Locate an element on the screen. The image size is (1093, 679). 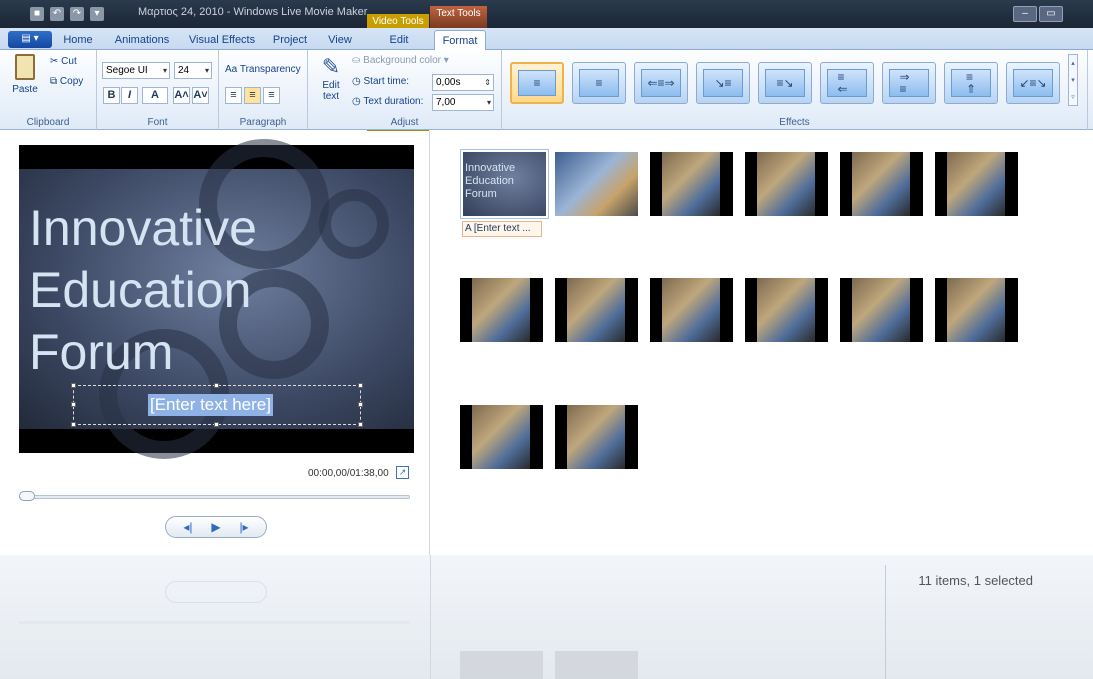
caption-placeholder-text: [Enter text here] is located at coordinates (210, 405).